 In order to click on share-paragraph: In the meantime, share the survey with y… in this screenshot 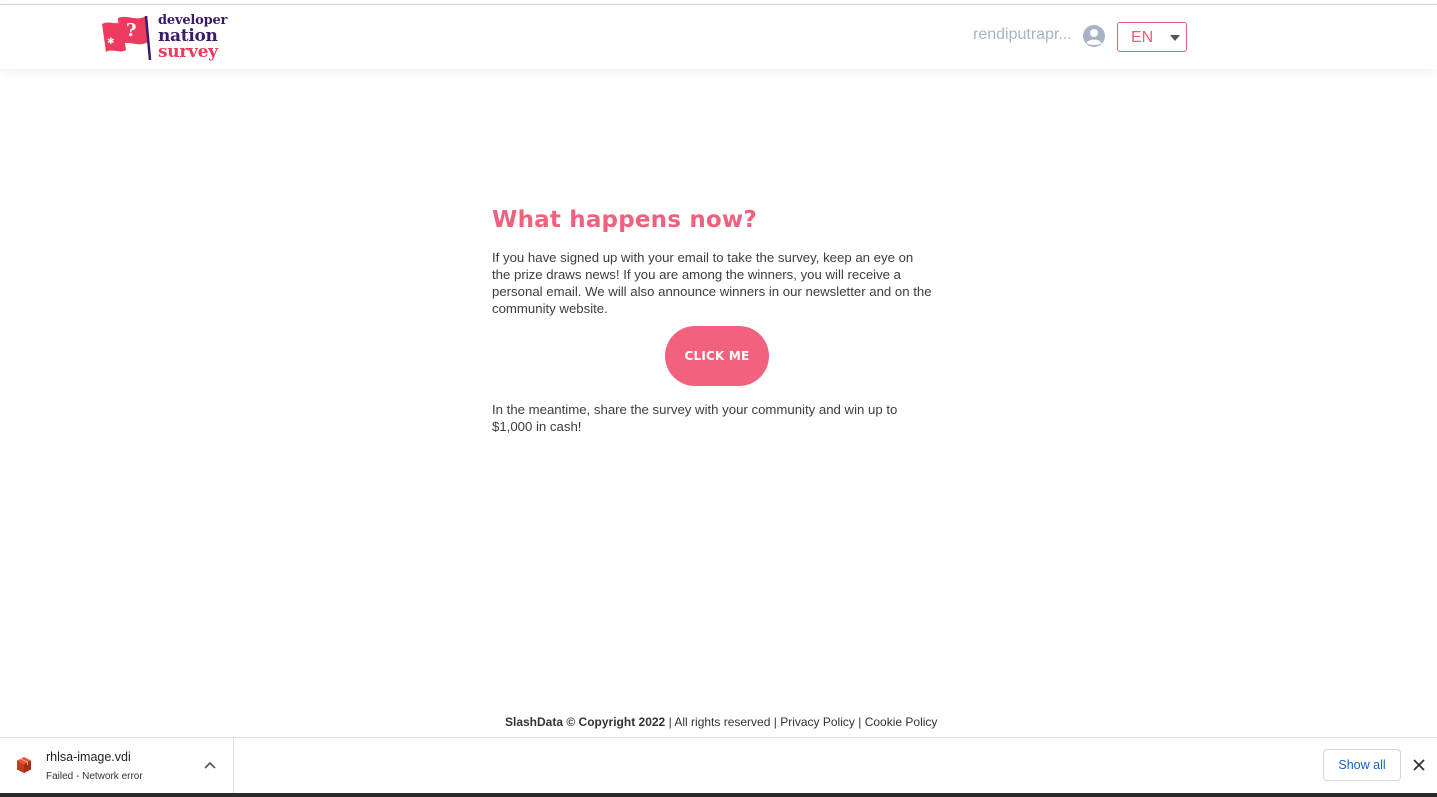, I will do `click(695, 418)`.